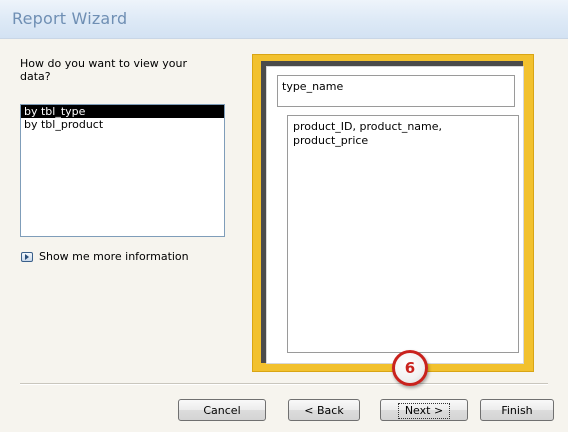 The width and height of the screenshot is (568, 432). What do you see at coordinates (122, 170) in the screenshot?
I see `view-options-listbox: by tbl_type by tbl_product` at bounding box center [122, 170].